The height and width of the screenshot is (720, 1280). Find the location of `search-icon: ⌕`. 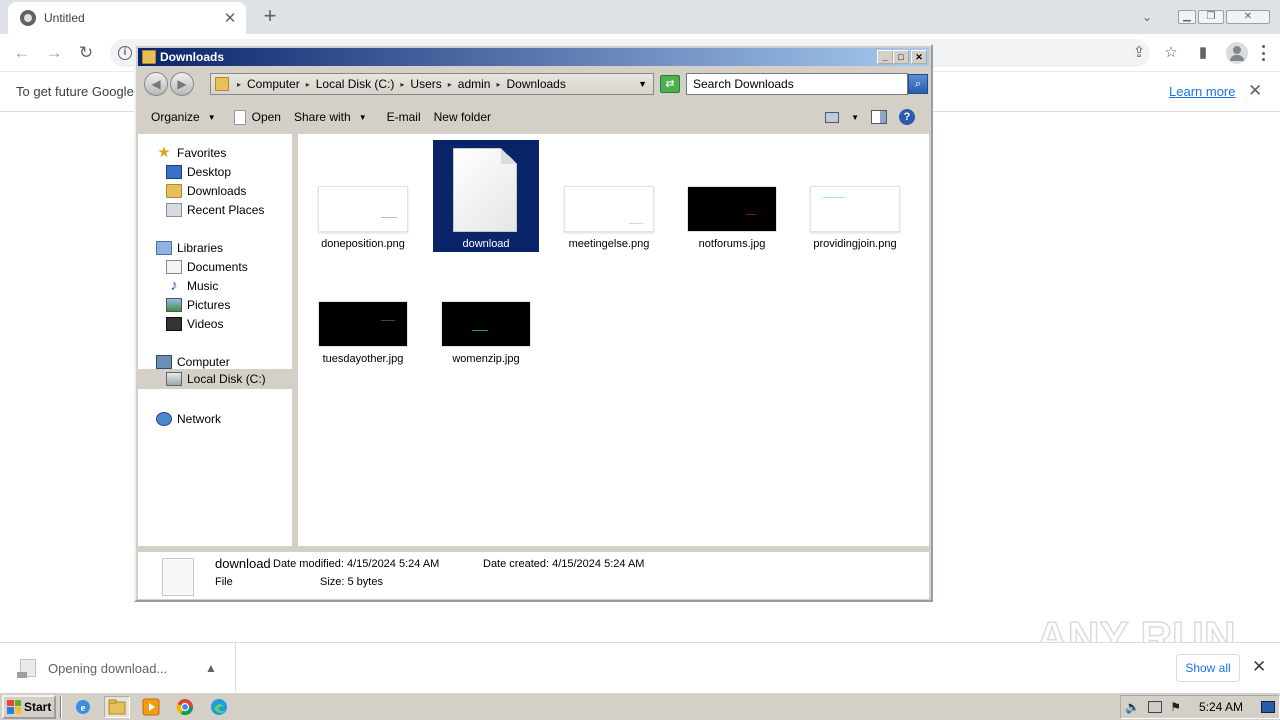

search-icon: ⌕ is located at coordinates (918, 84).